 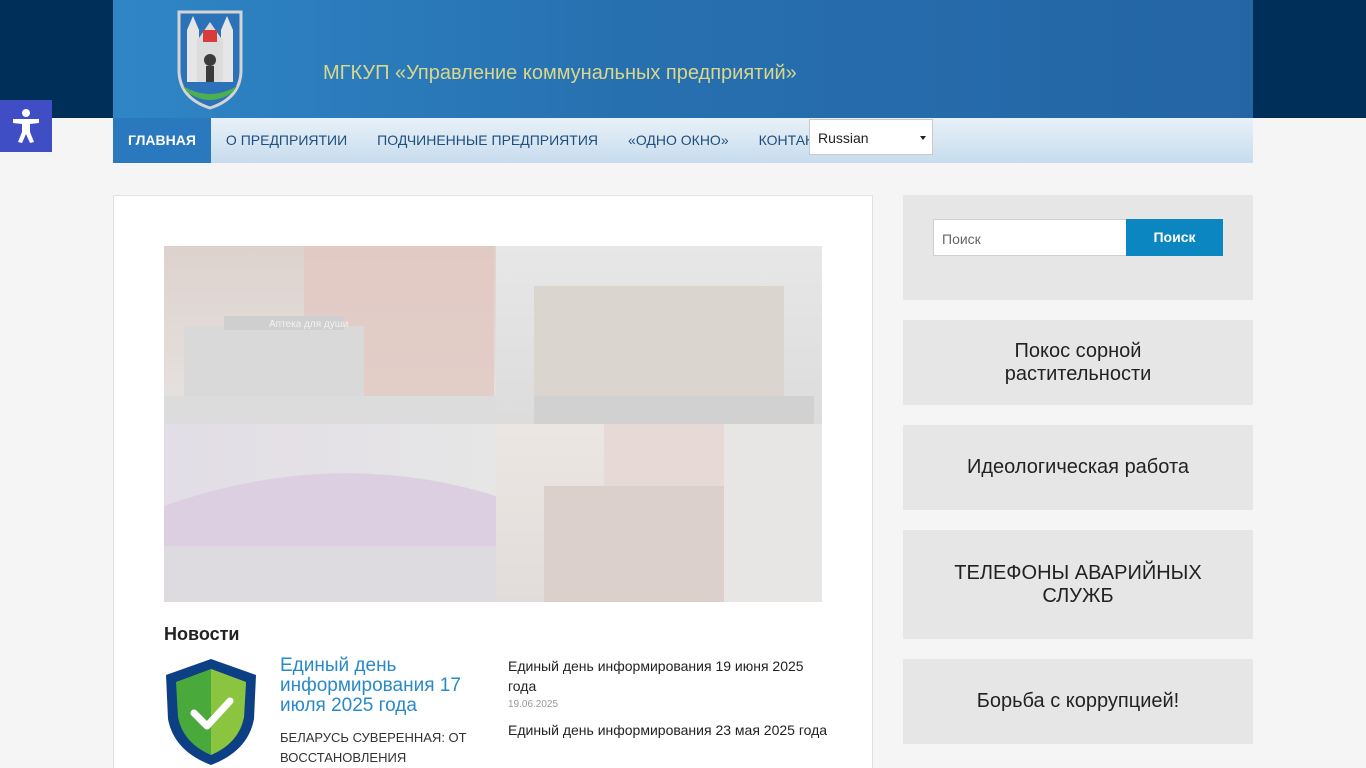 What do you see at coordinates (487, 140) in the screenshot?
I see `nav-item-subordinate-enterprises: ПОДЧИНЕННЫЕ ПРЕДПРИЯТИЯ` at bounding box center [487, 140].